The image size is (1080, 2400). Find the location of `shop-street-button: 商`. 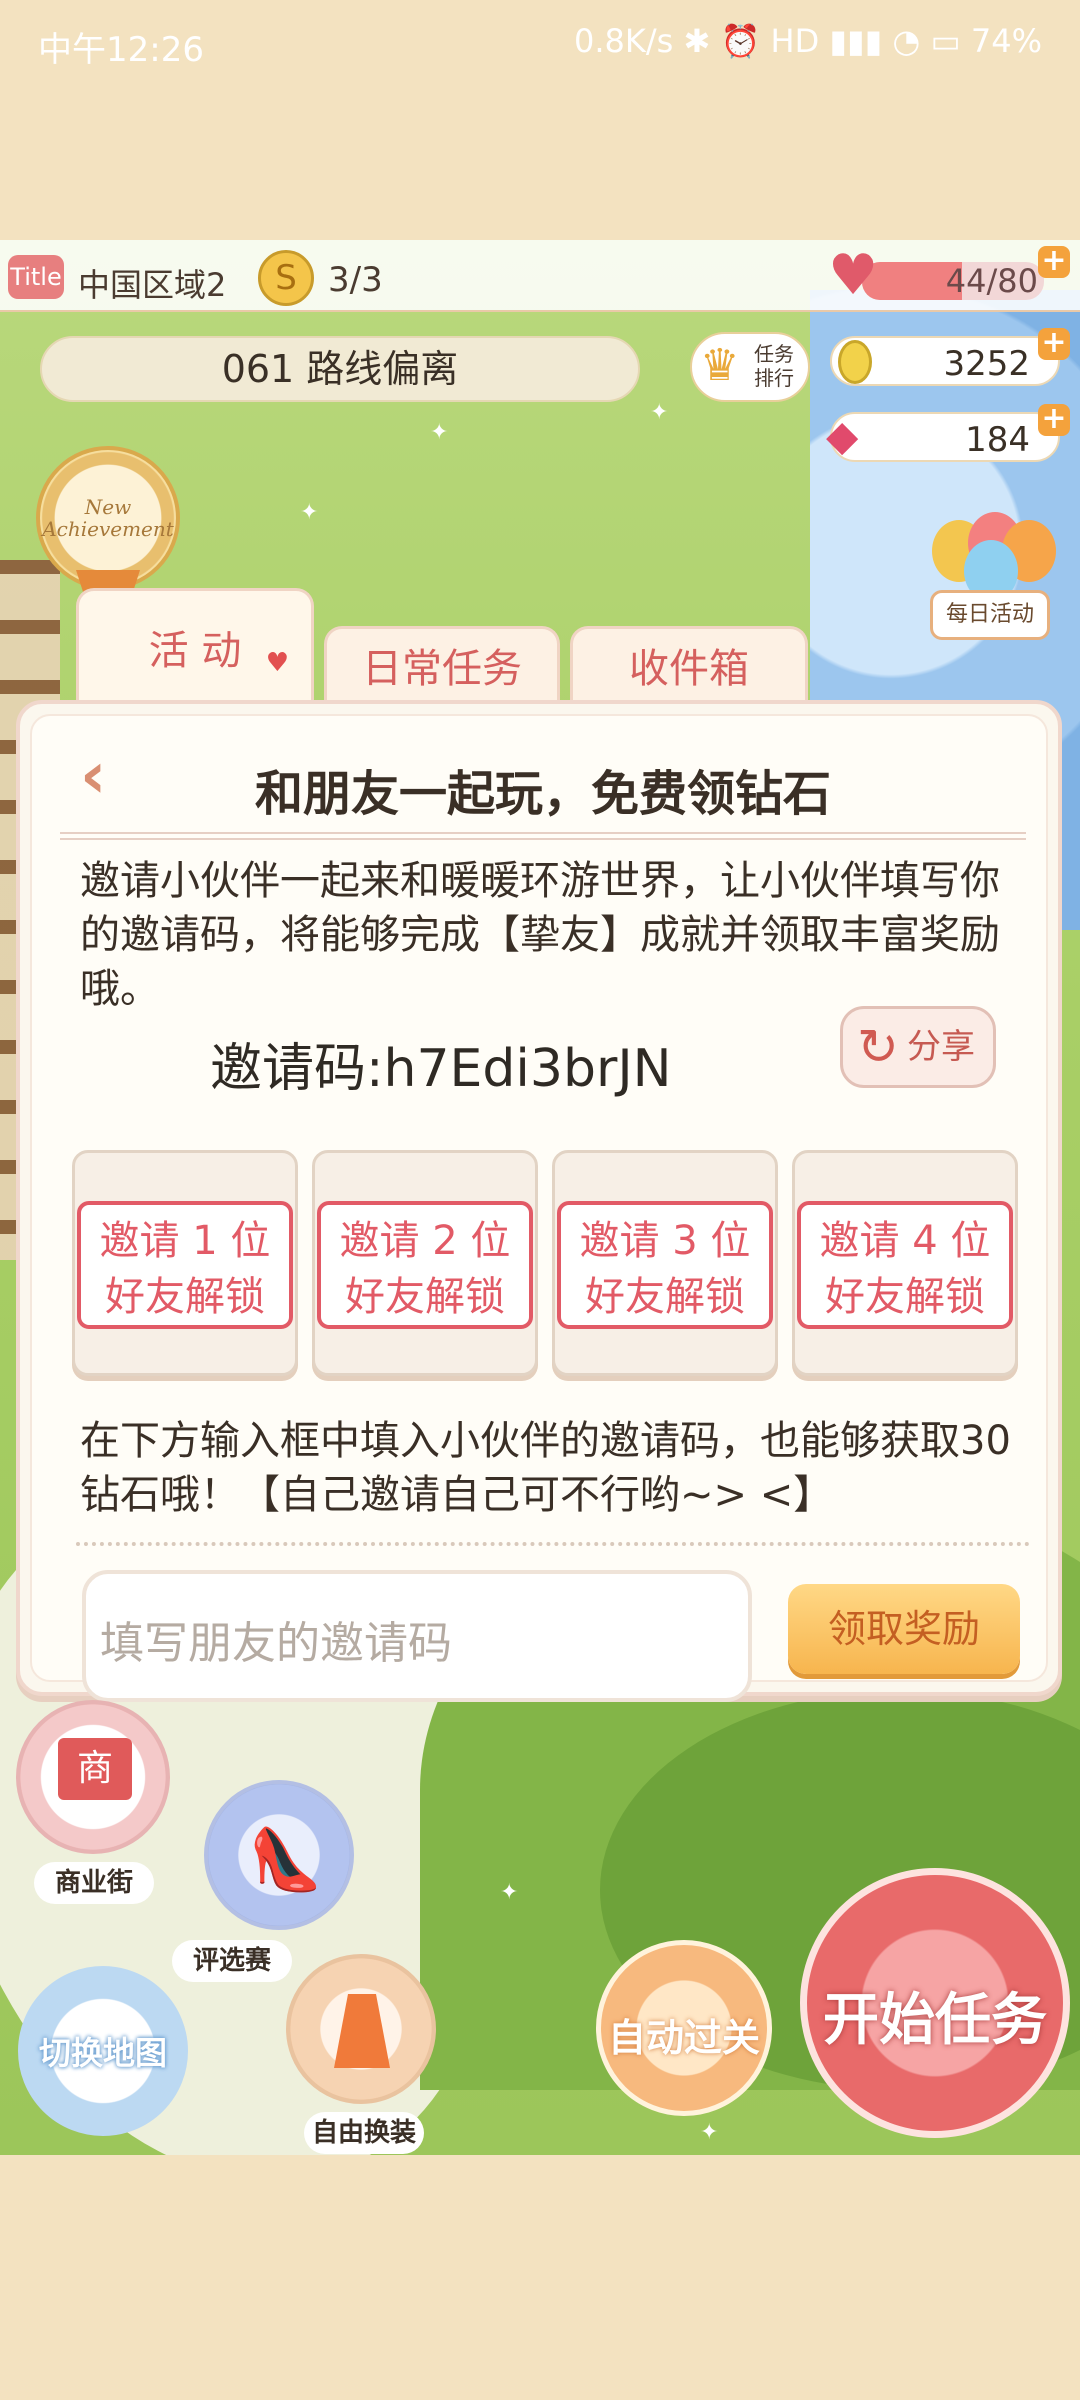

shop-street-button: 商 is located at coordinates (93, 1777).